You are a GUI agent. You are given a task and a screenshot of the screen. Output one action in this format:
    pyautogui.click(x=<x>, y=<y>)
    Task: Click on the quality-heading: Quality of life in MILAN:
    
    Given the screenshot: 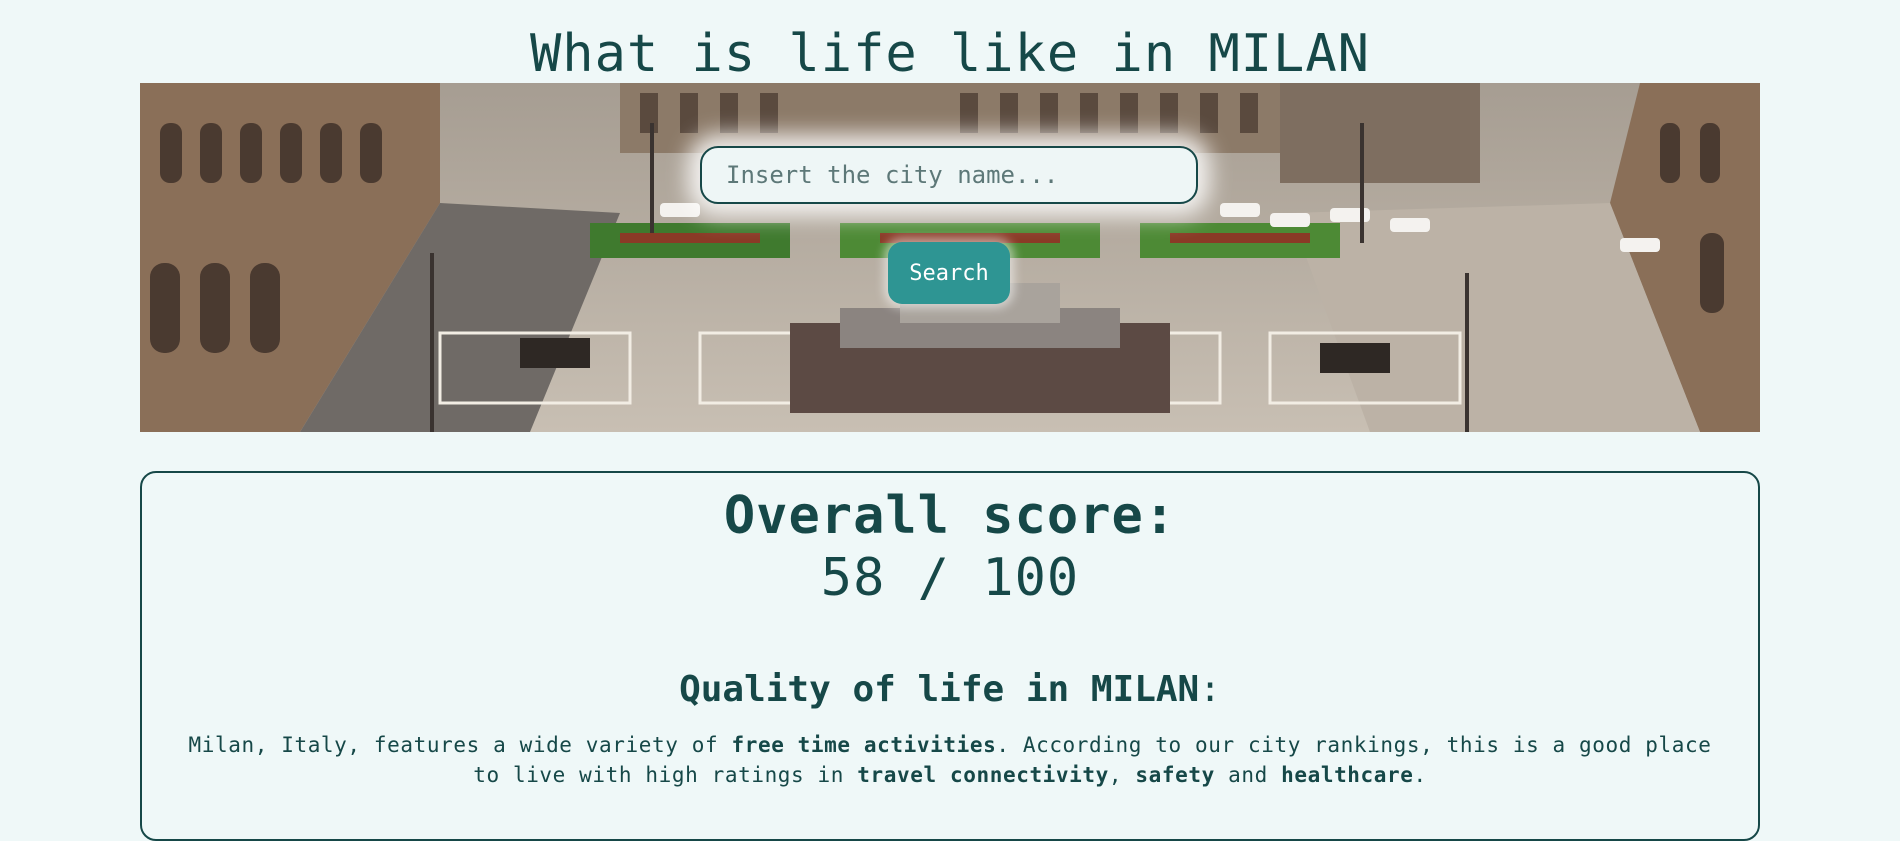 What is the action you would take?
    pyautogui.click(x=950, y=690)
    